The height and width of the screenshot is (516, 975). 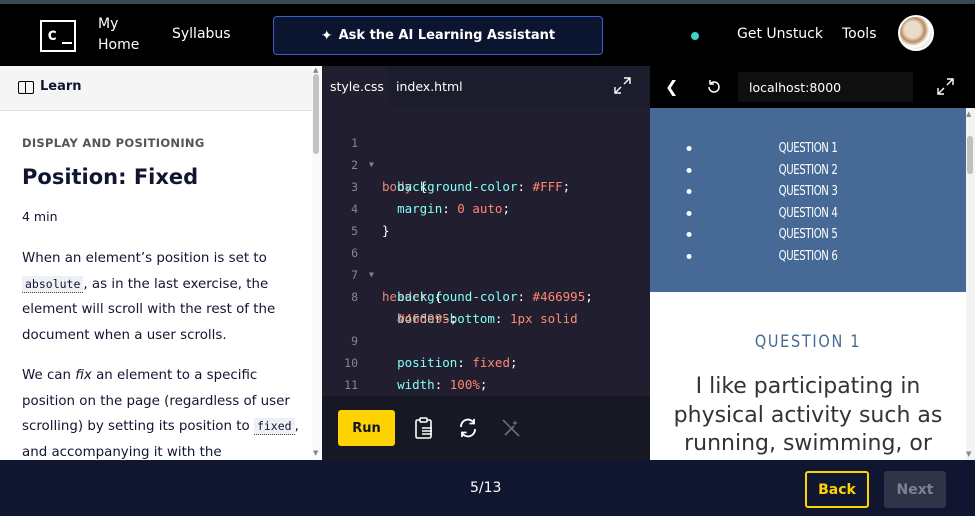 I want to click on learn-title: Learn, so click(x=61, y=86).